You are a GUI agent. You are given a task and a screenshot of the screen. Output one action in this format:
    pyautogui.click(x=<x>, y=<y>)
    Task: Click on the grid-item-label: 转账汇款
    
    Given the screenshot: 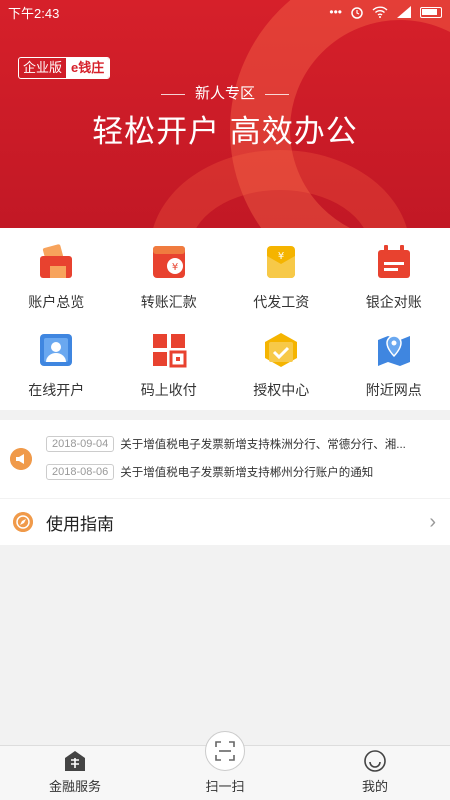 What is the action you would take?
    pyautogui.click(x=168, y=302)
    